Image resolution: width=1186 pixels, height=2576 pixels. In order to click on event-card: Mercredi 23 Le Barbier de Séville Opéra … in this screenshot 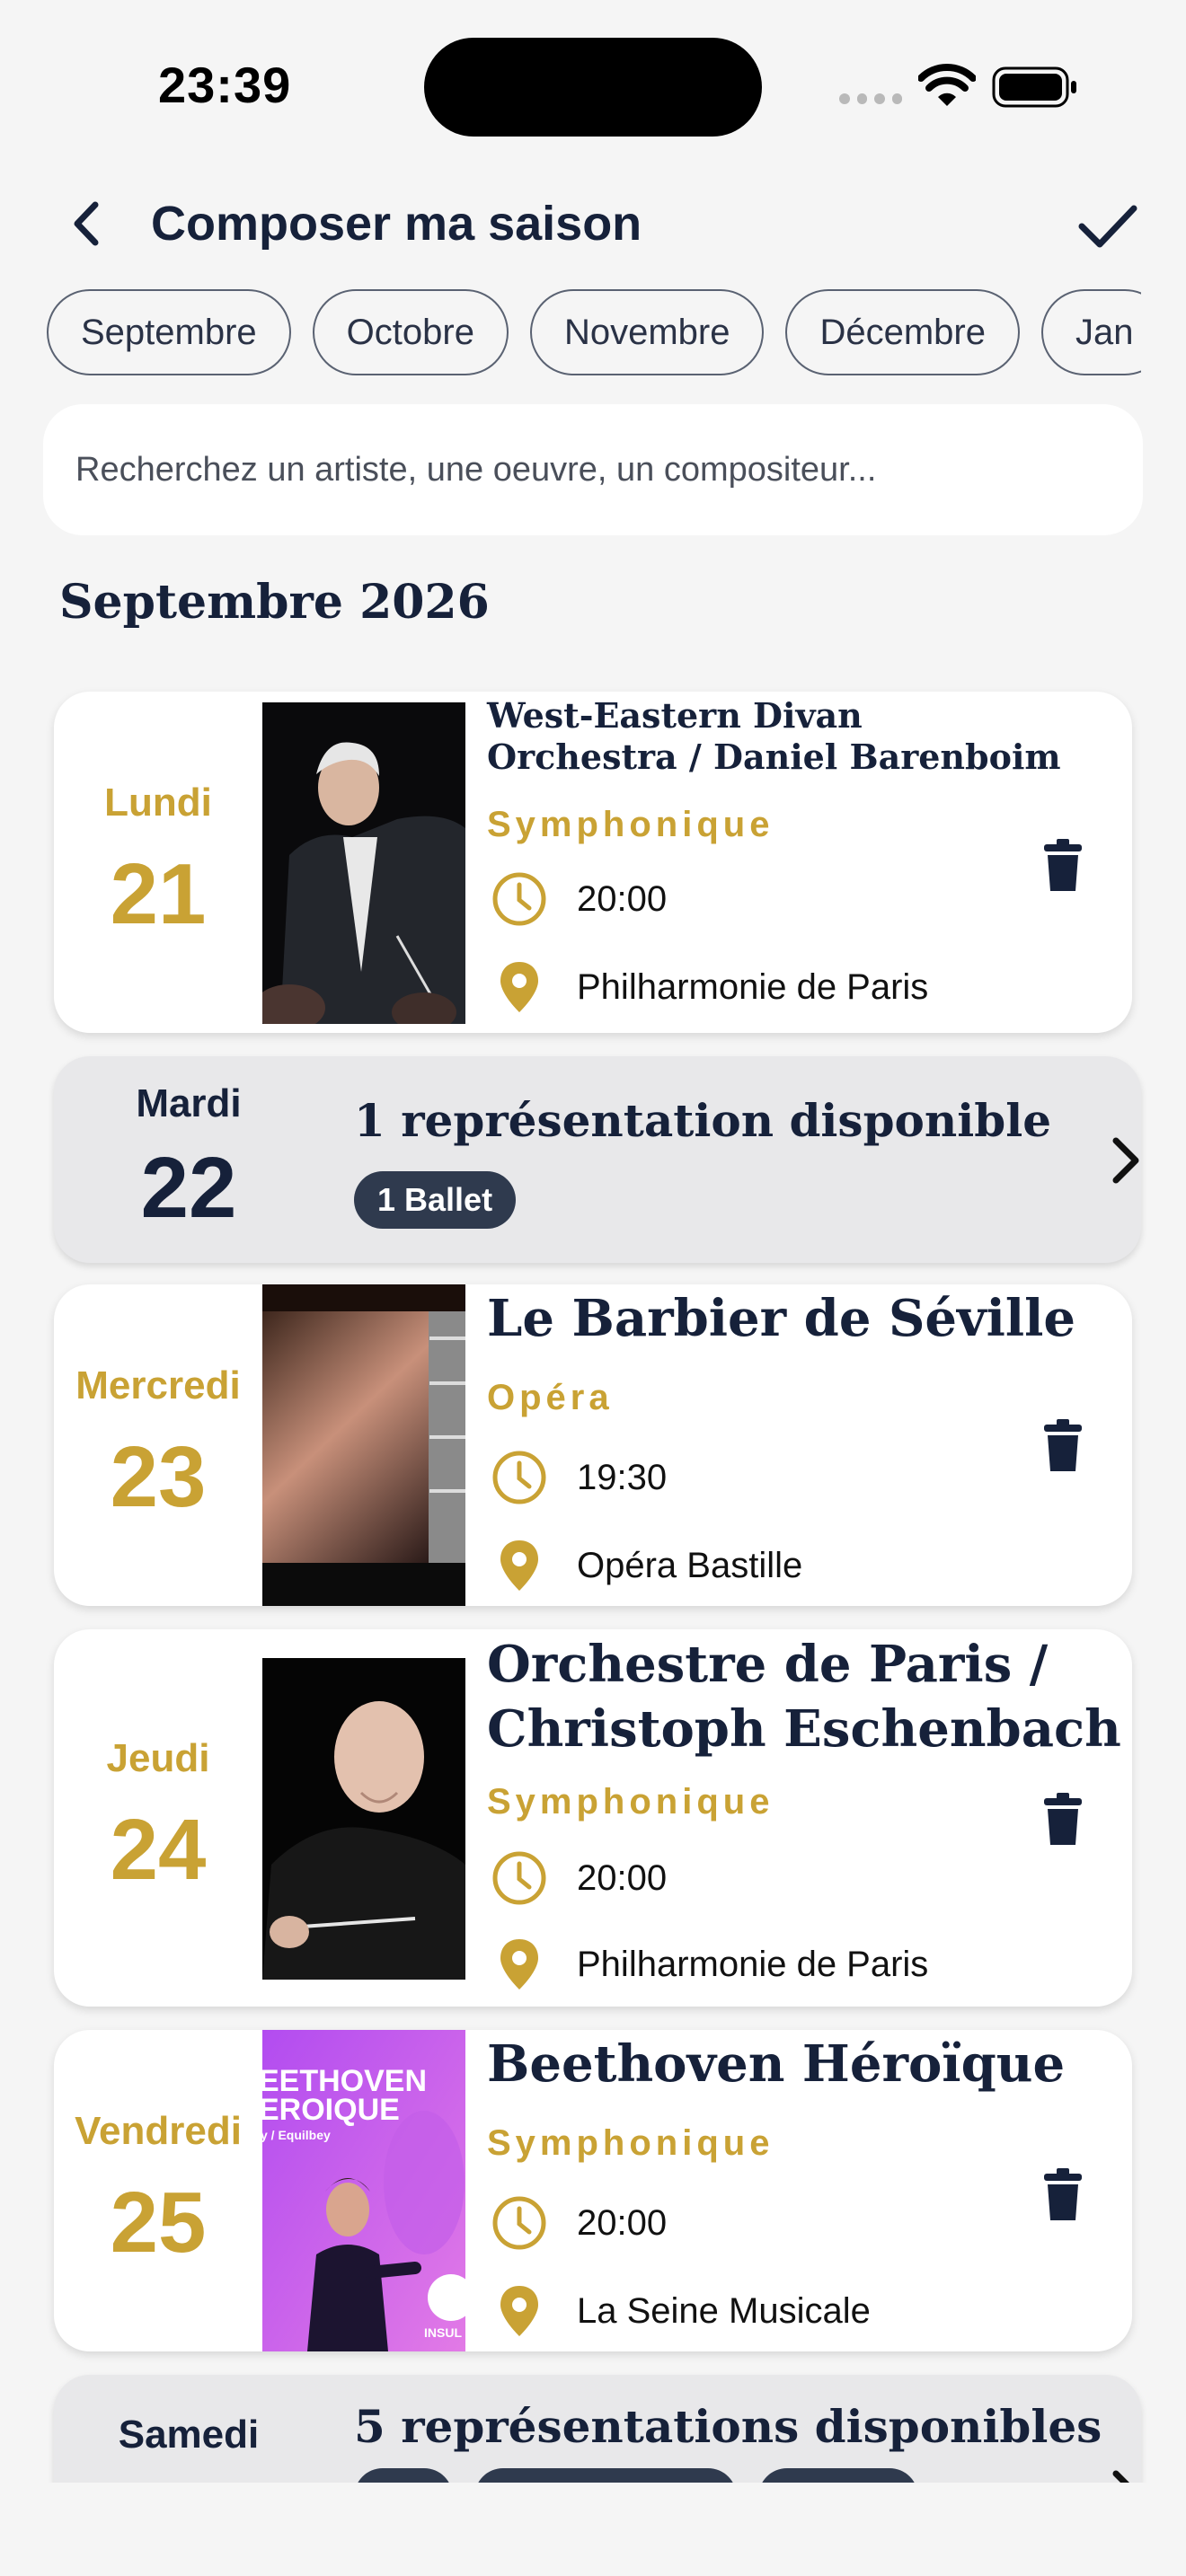, I will do `click(593, 1445)`.